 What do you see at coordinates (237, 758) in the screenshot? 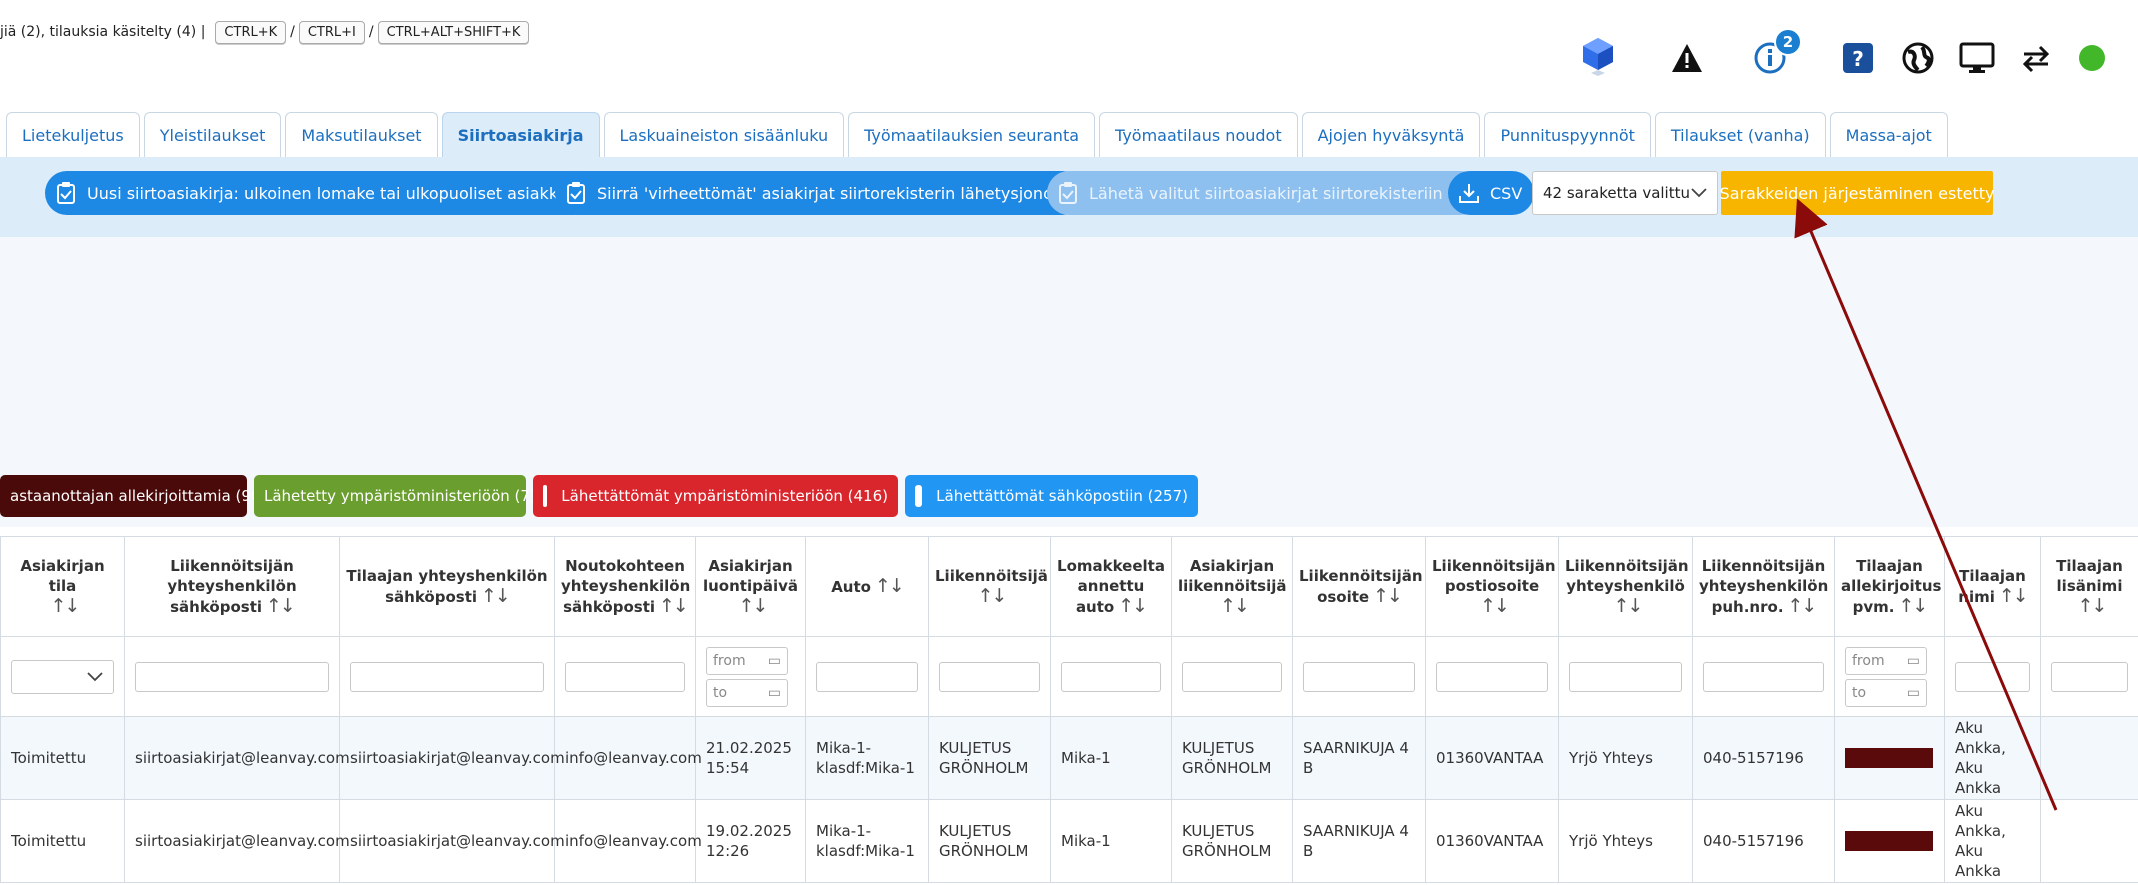
I see `cell-operator-email: siirtoasiakirjat@leanvay.com` at bounding box center [237, 758].